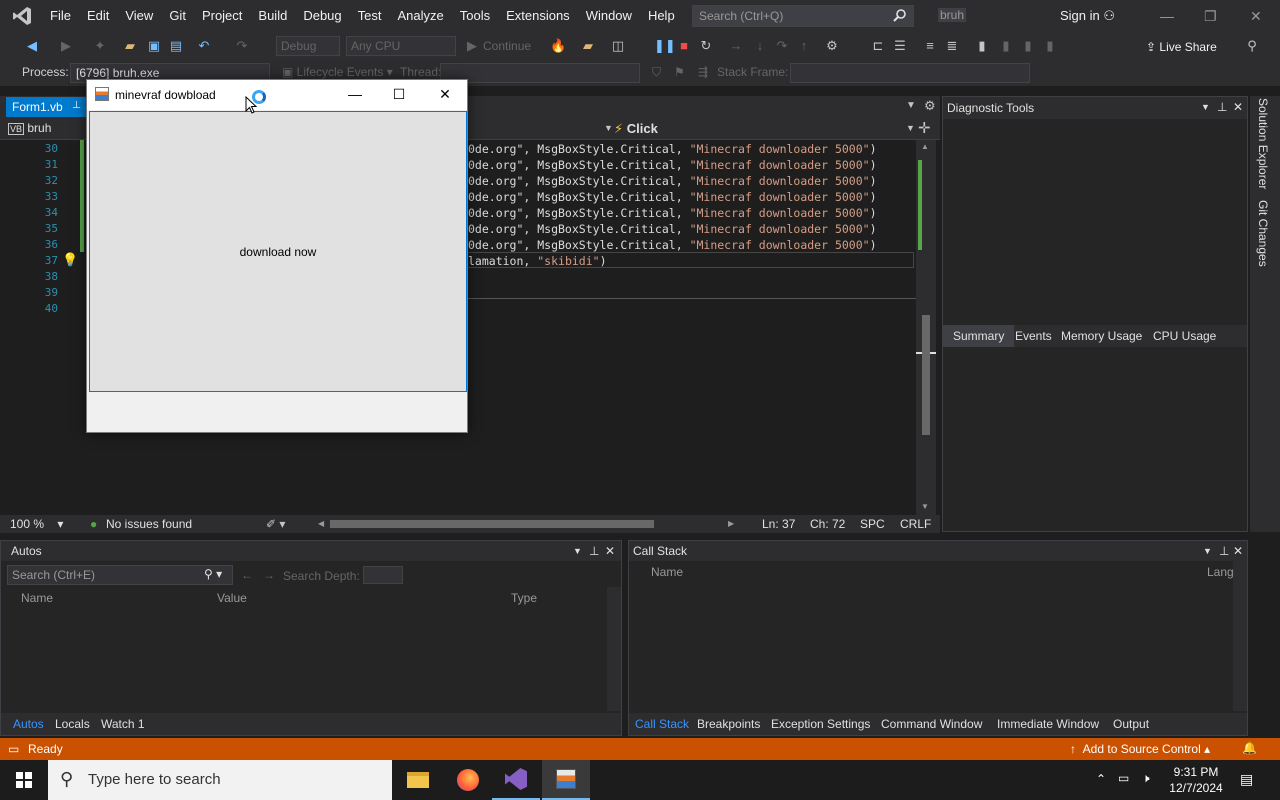 The image size is (1280, 800). What do you see at coordinates (872, 524) in the screenshot?
I see `whitespace-indicator: SPC` at bounding box center [872, 524].